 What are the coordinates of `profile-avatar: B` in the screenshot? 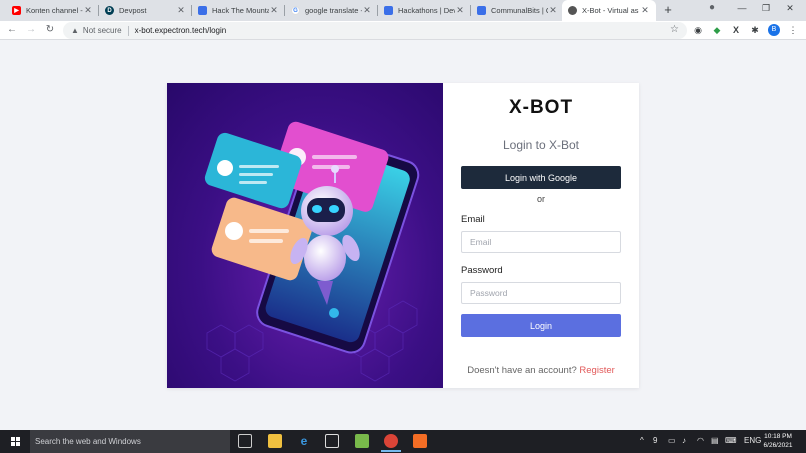 It's located at (774, 30).